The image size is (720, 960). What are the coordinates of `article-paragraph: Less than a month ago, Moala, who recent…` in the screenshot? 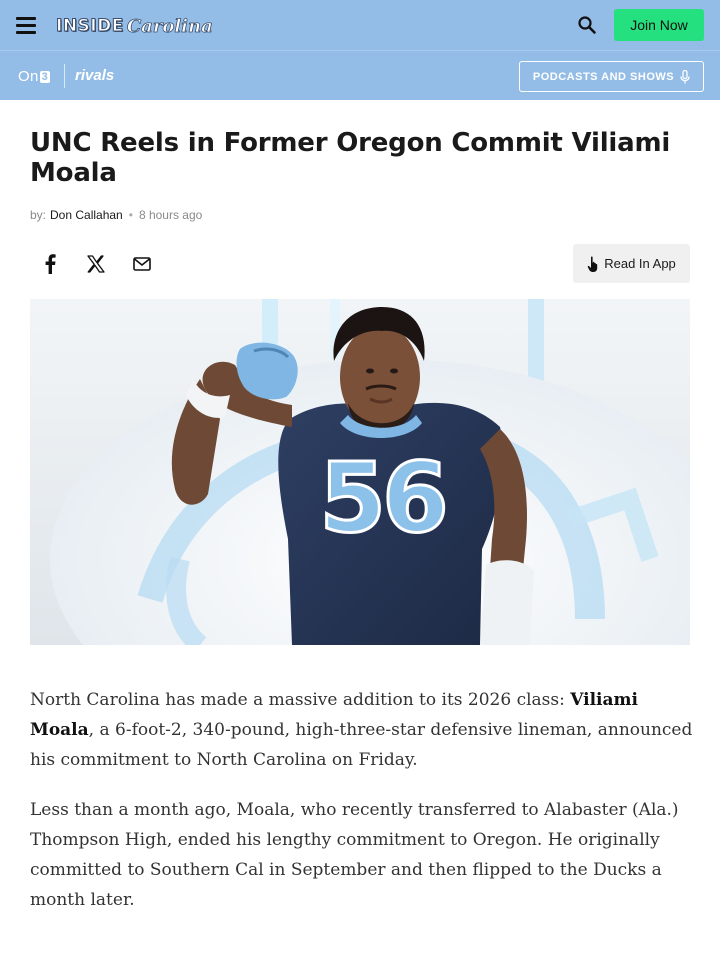 It's located at (354, 855).